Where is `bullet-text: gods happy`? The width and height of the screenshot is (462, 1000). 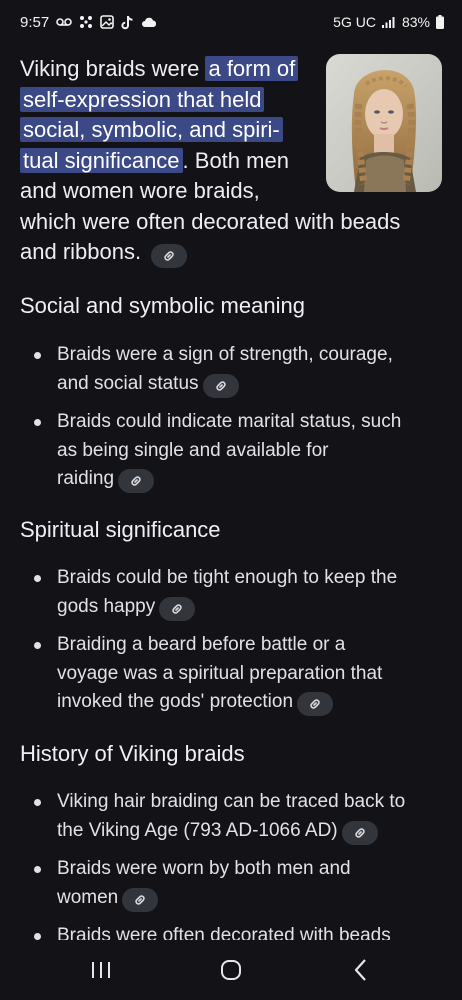 bullet-text: gods happy is located at coordinates (106, 606).